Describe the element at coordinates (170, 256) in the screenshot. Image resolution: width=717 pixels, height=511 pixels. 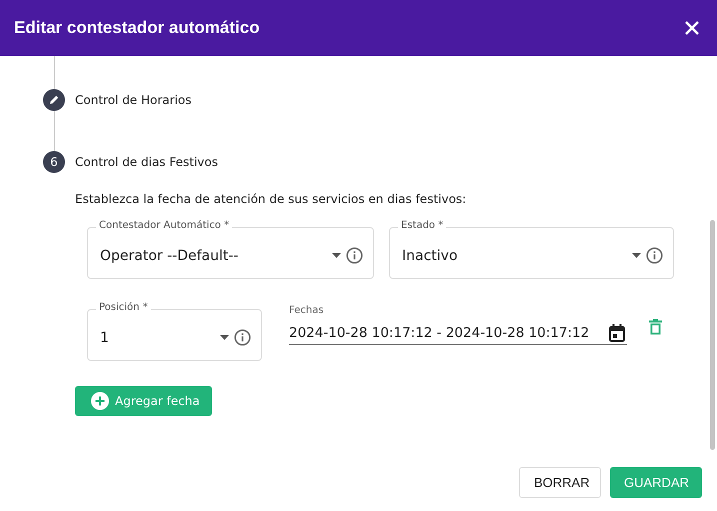
I see `field-value: Operator --Default--` at that location.